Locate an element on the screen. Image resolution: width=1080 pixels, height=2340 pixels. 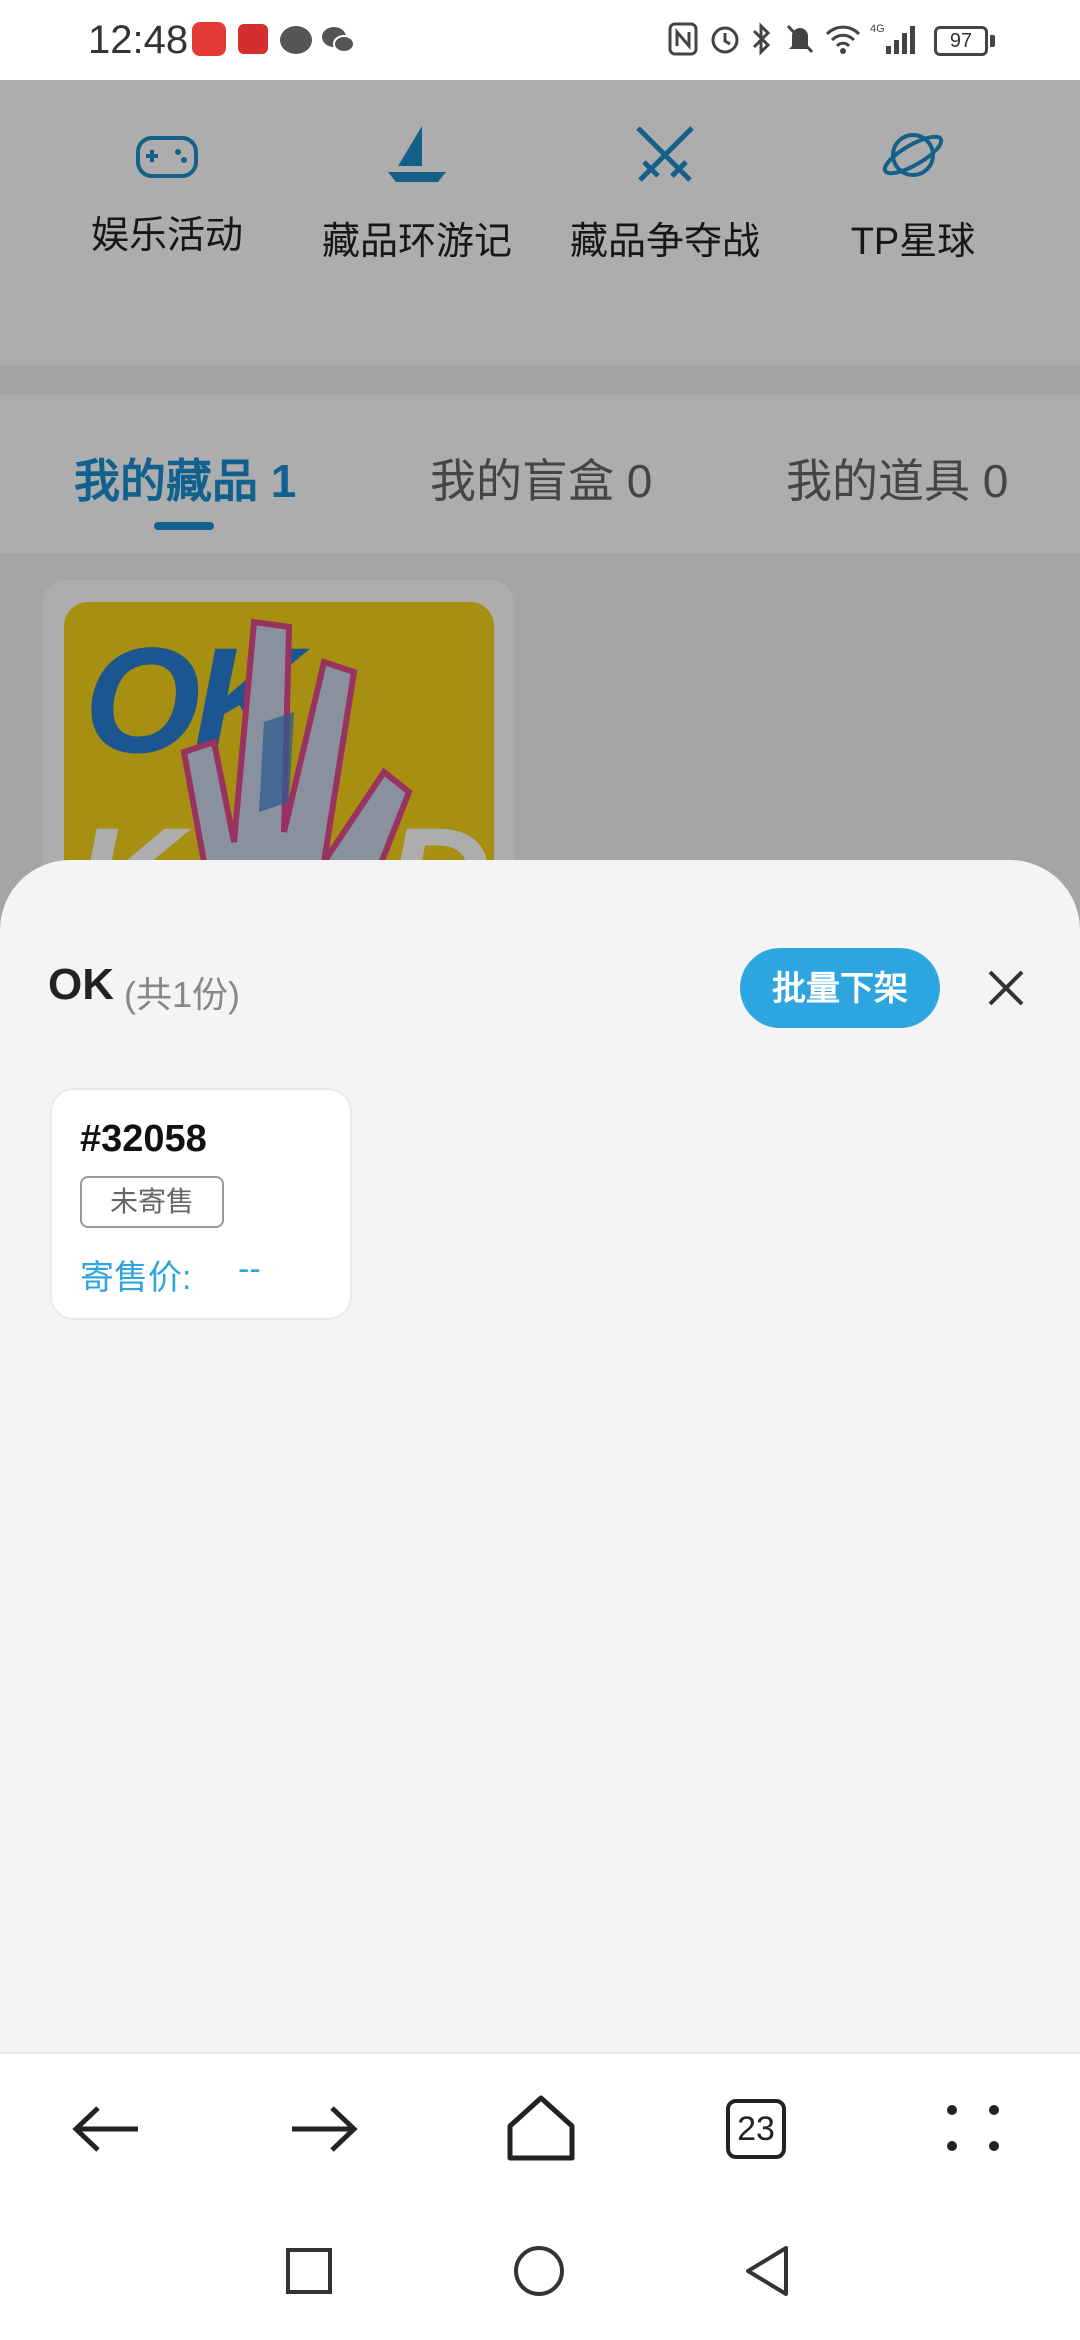
system-nav-bar is located at coordinates (540, 2271).